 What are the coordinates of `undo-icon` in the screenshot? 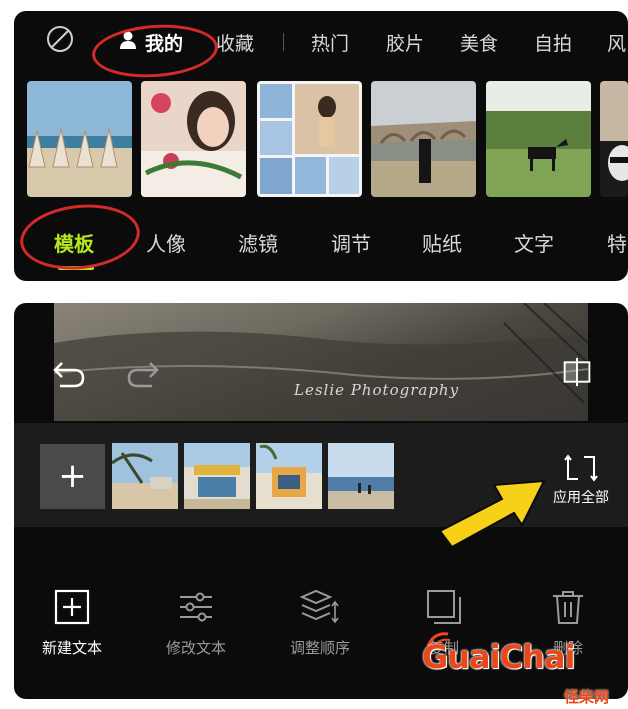 It's located at (69, 374).